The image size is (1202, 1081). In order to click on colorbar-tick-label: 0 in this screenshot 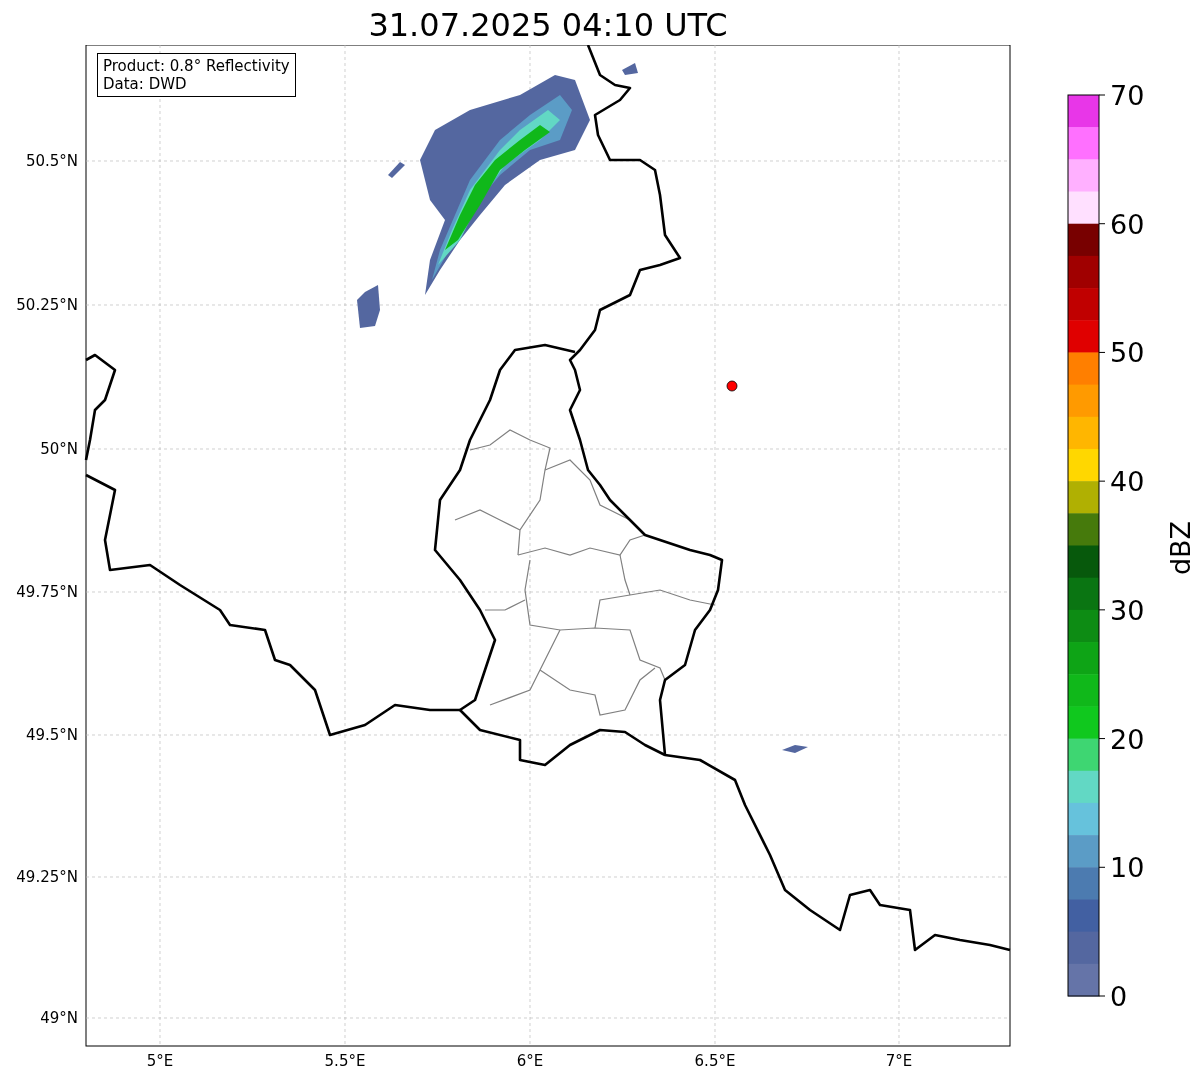, I will do `click(1119, 996)`.